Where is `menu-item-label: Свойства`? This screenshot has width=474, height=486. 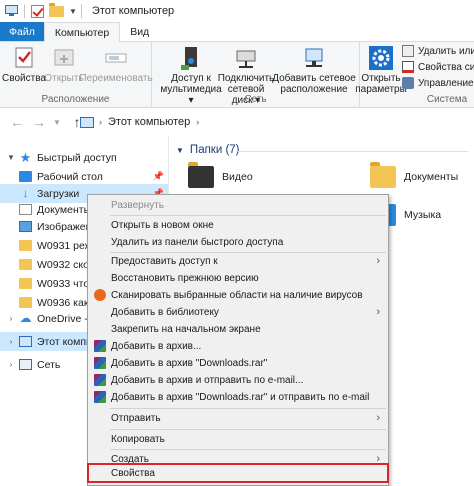 menu-item-label: Свойства is located at coordinates (133, 473).